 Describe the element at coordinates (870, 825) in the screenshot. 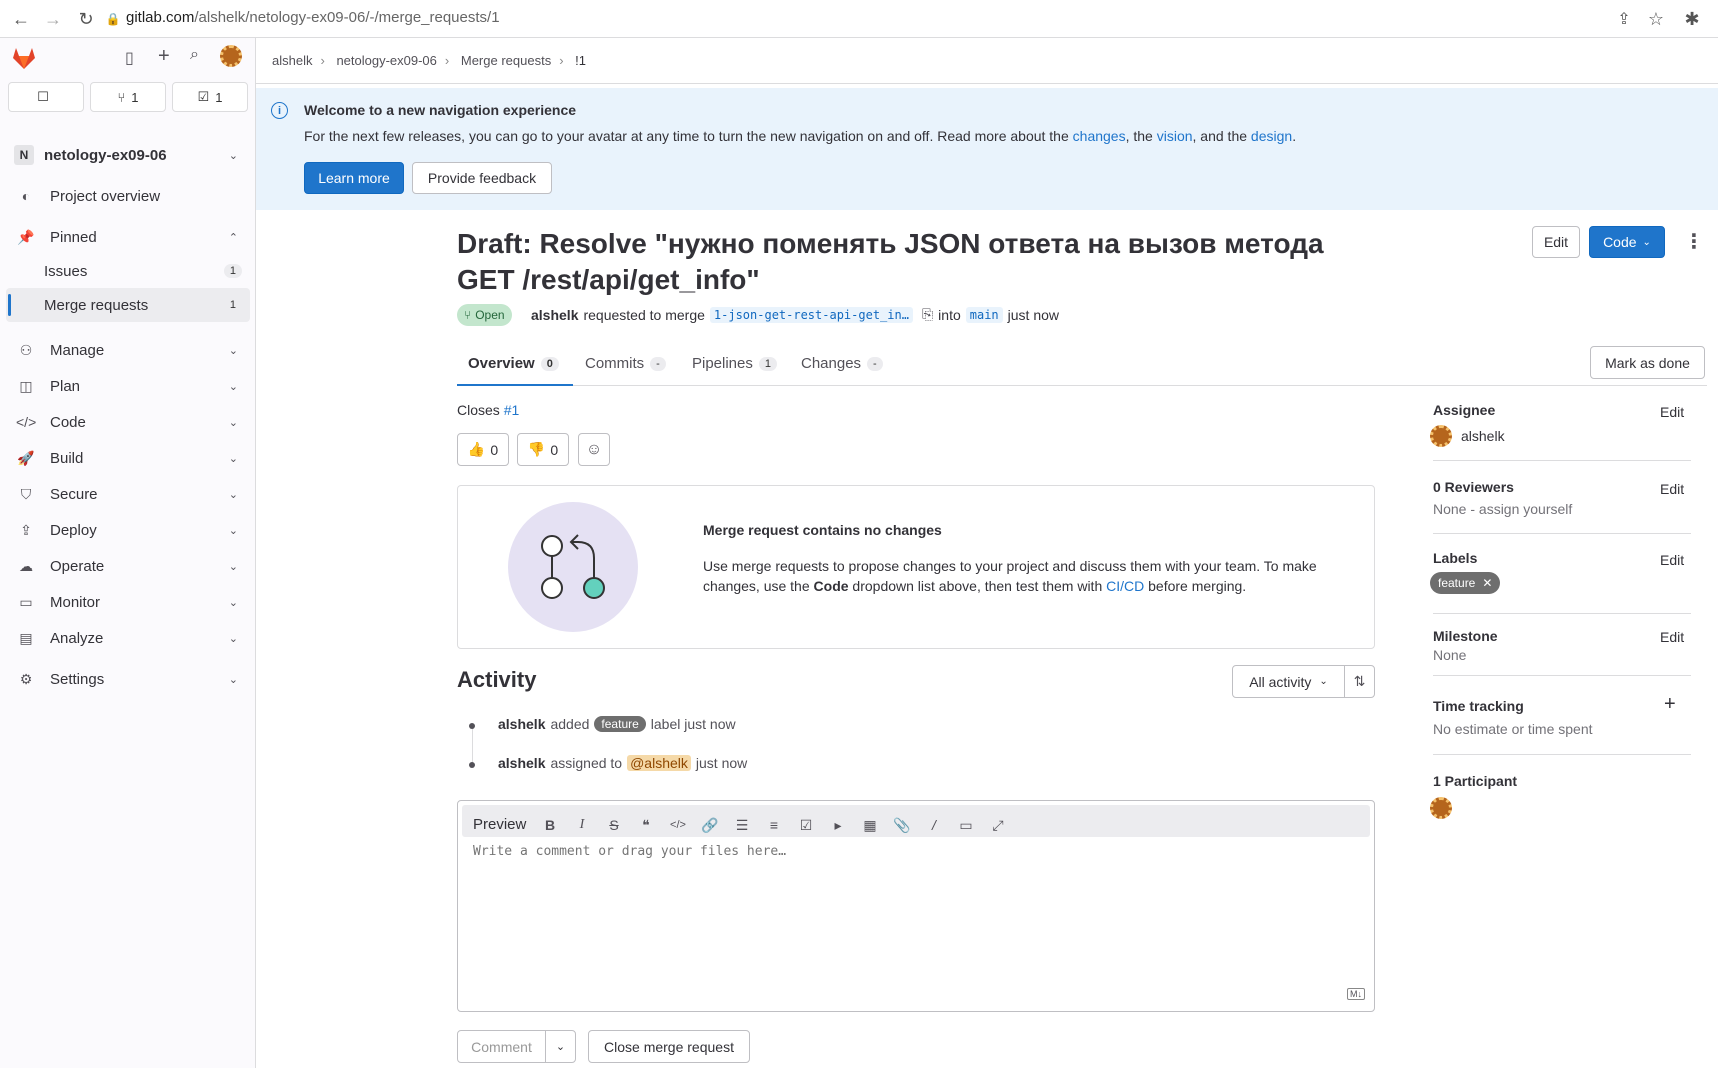

I see `table-icon: ▦` at that location.